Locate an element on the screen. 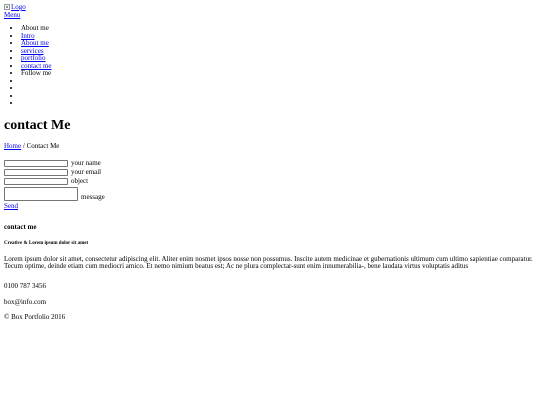  breadcrumb: Home / Contact Me is located at coordinates (270, 146).